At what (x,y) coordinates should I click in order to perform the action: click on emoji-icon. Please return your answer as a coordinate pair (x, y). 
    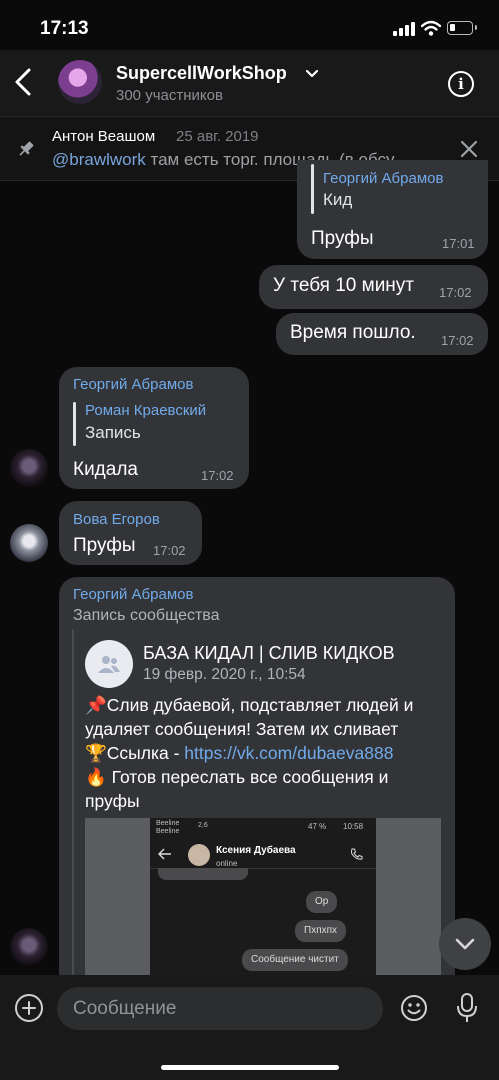
    Looking at the image, I should click on (414, 1008).